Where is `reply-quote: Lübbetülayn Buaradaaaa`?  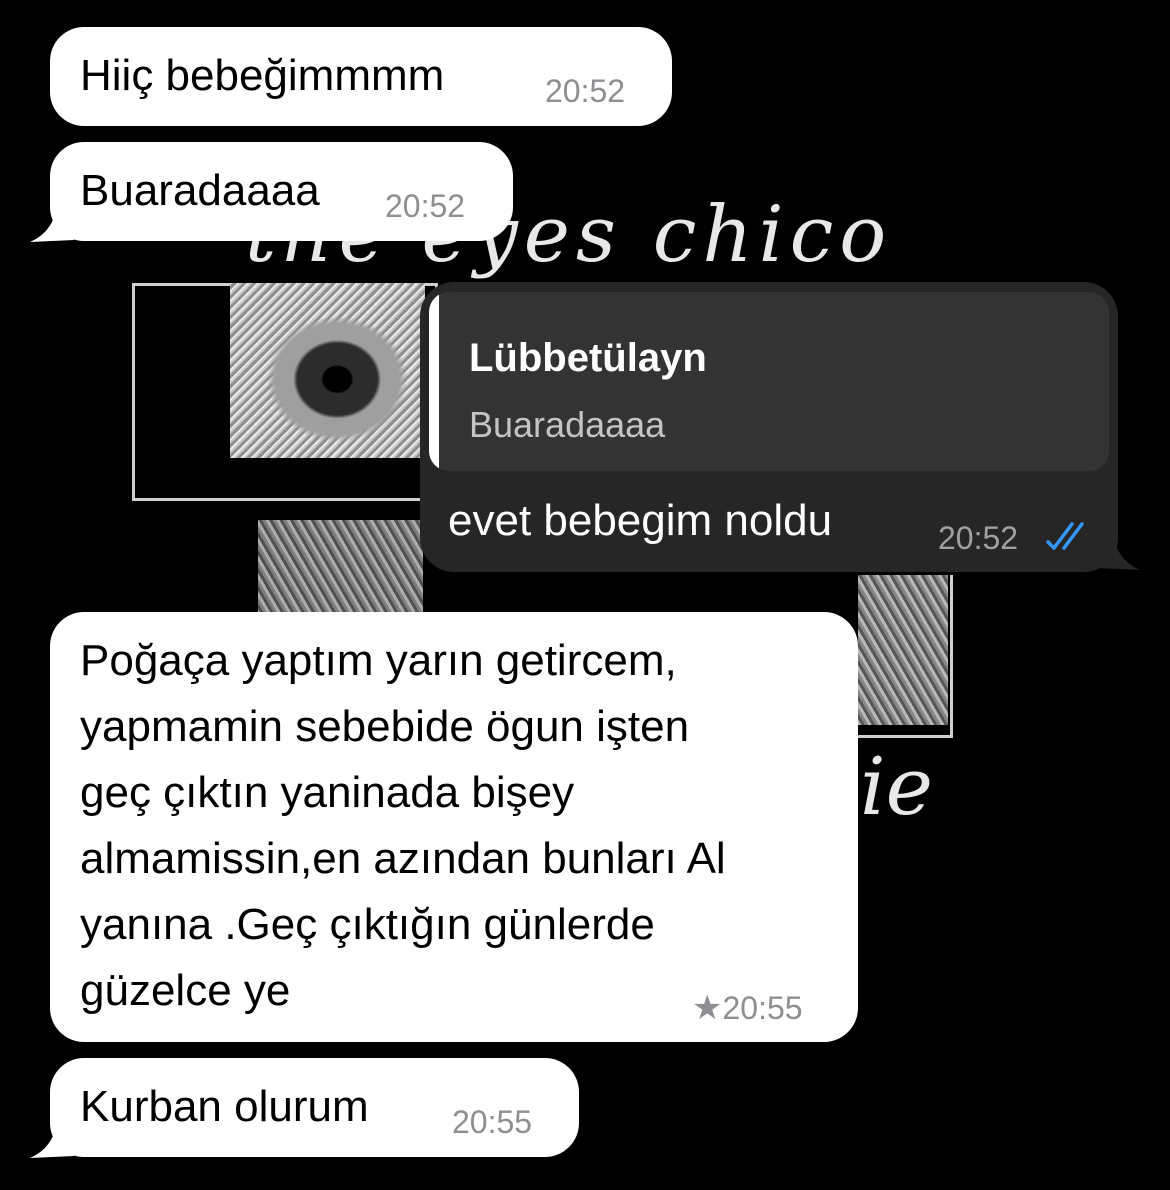 reply-quote: Lübbetülayn Buaradaaaa is located at coordinates (769, 381).